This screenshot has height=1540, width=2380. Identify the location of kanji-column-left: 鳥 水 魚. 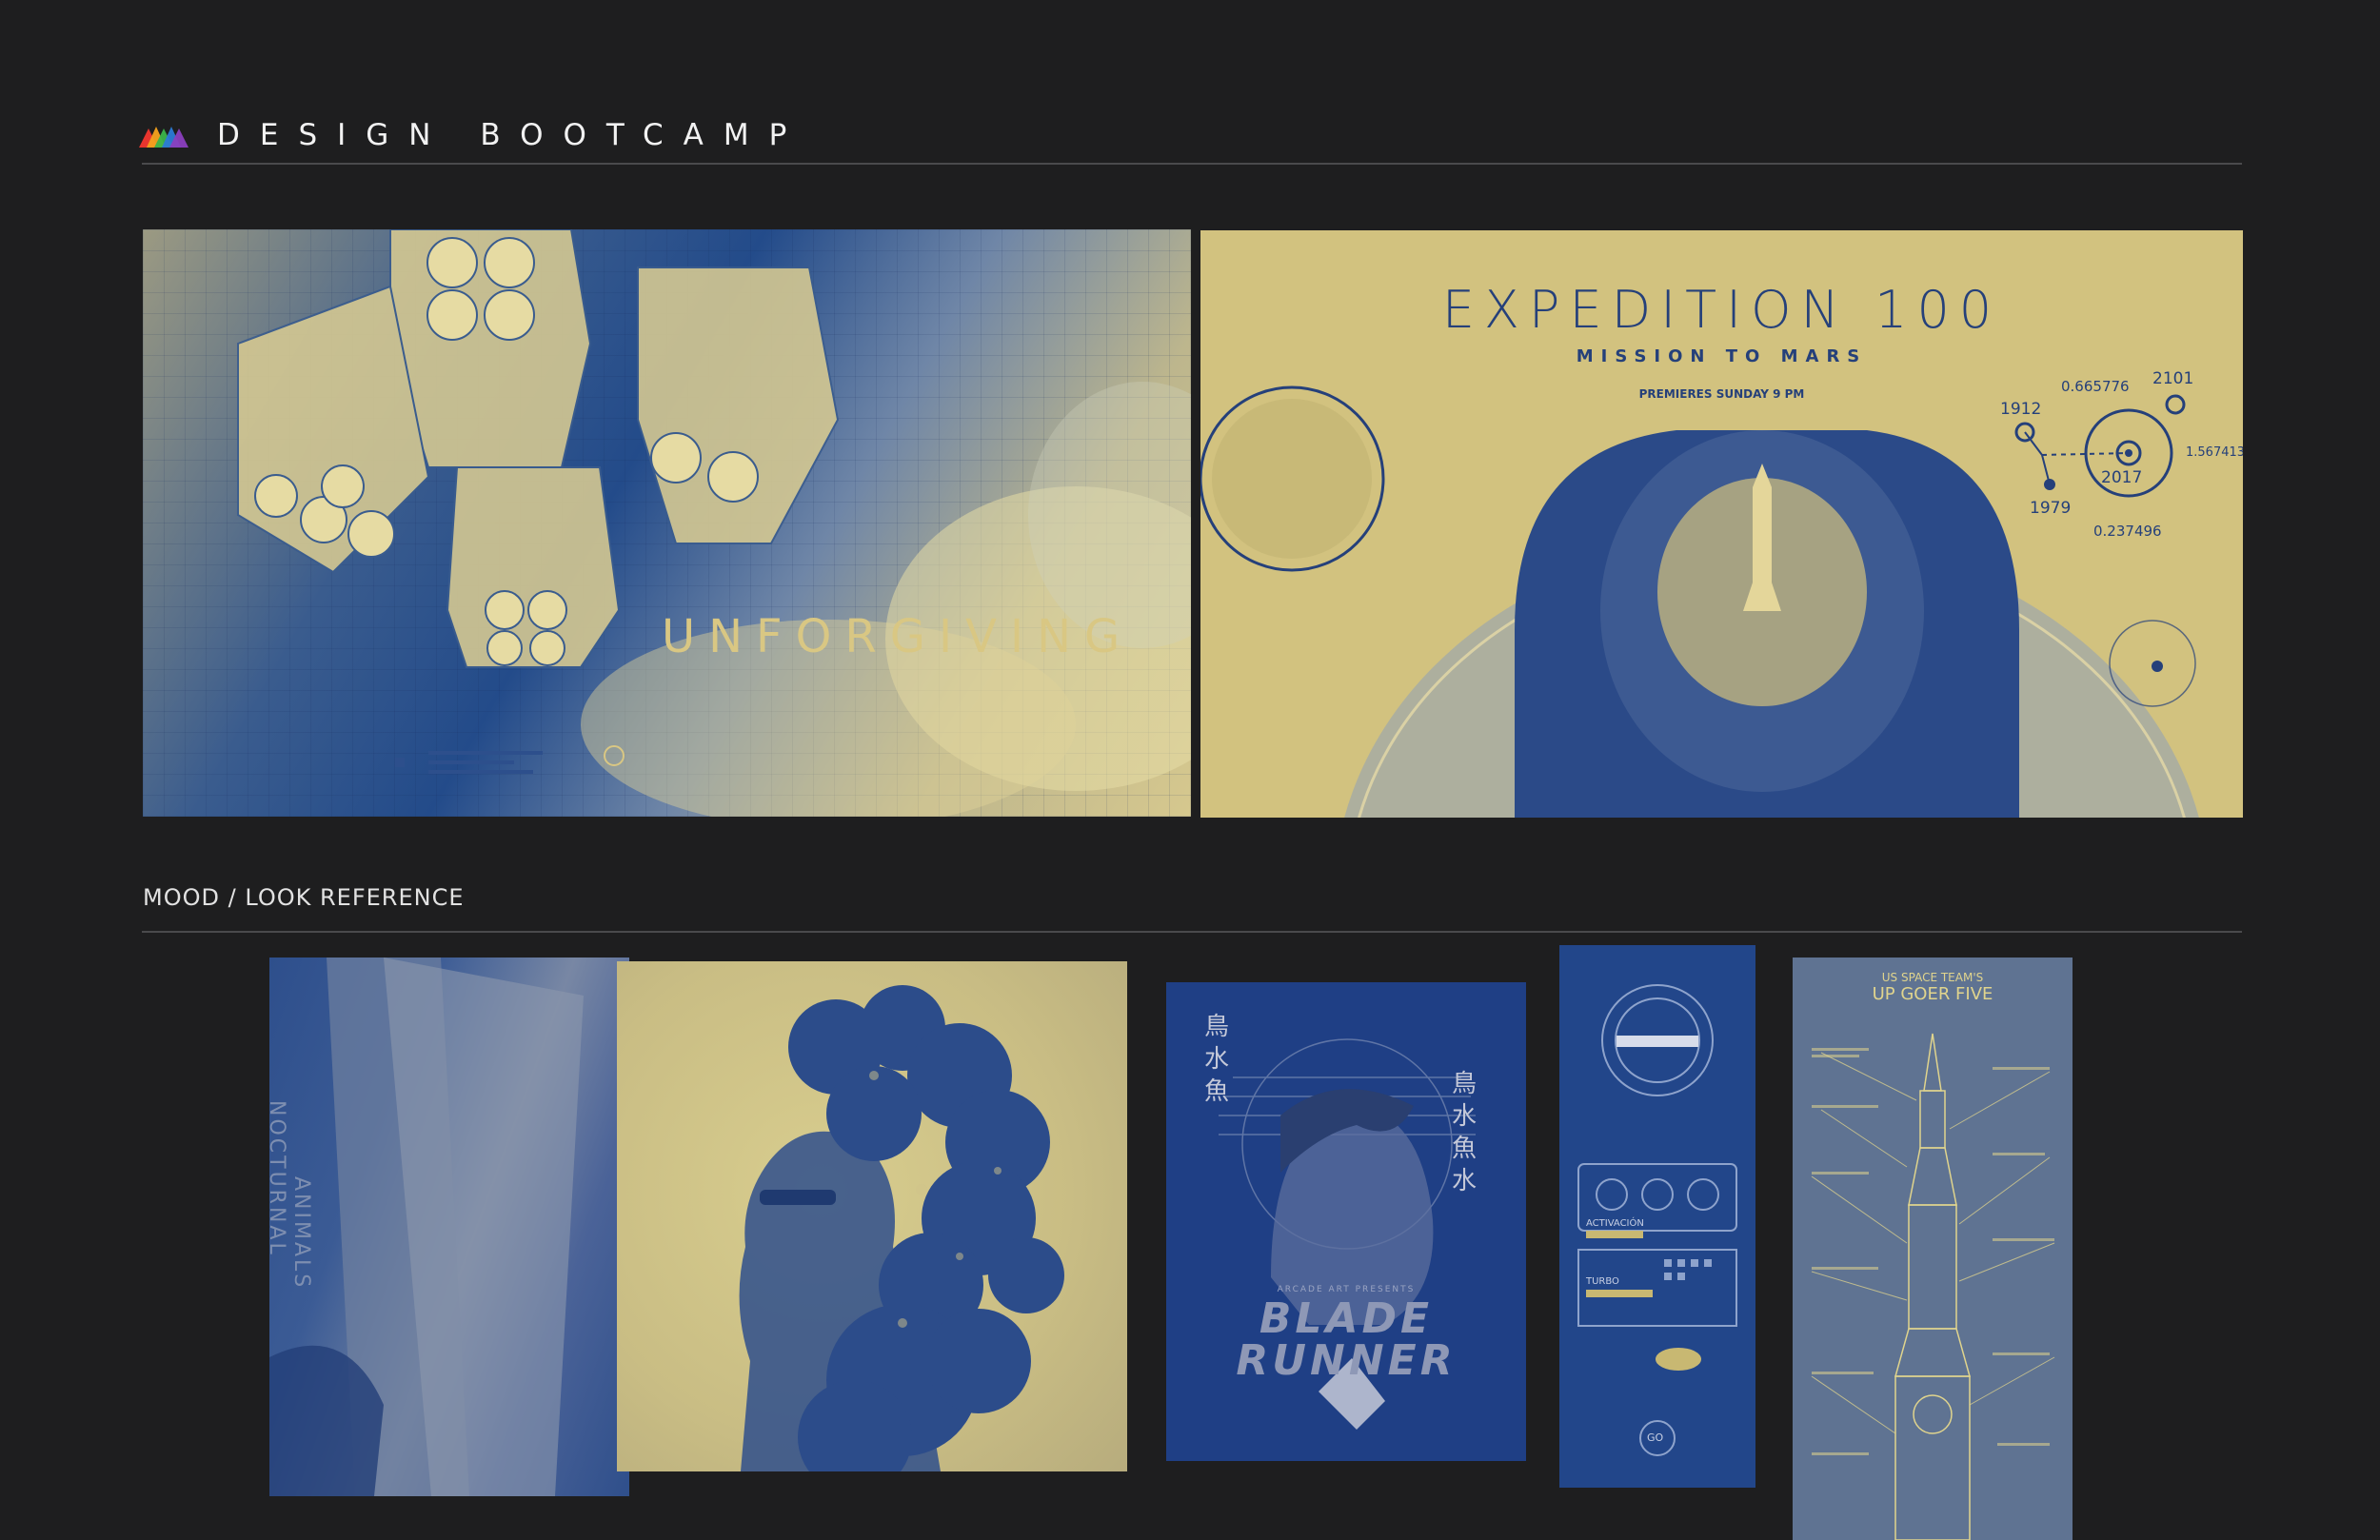
(1216, 1059).